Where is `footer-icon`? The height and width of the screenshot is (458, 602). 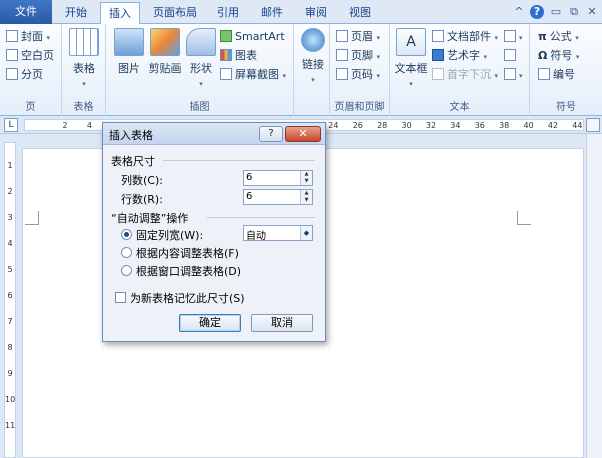 footer-icon is located at coordinates (342, 55).